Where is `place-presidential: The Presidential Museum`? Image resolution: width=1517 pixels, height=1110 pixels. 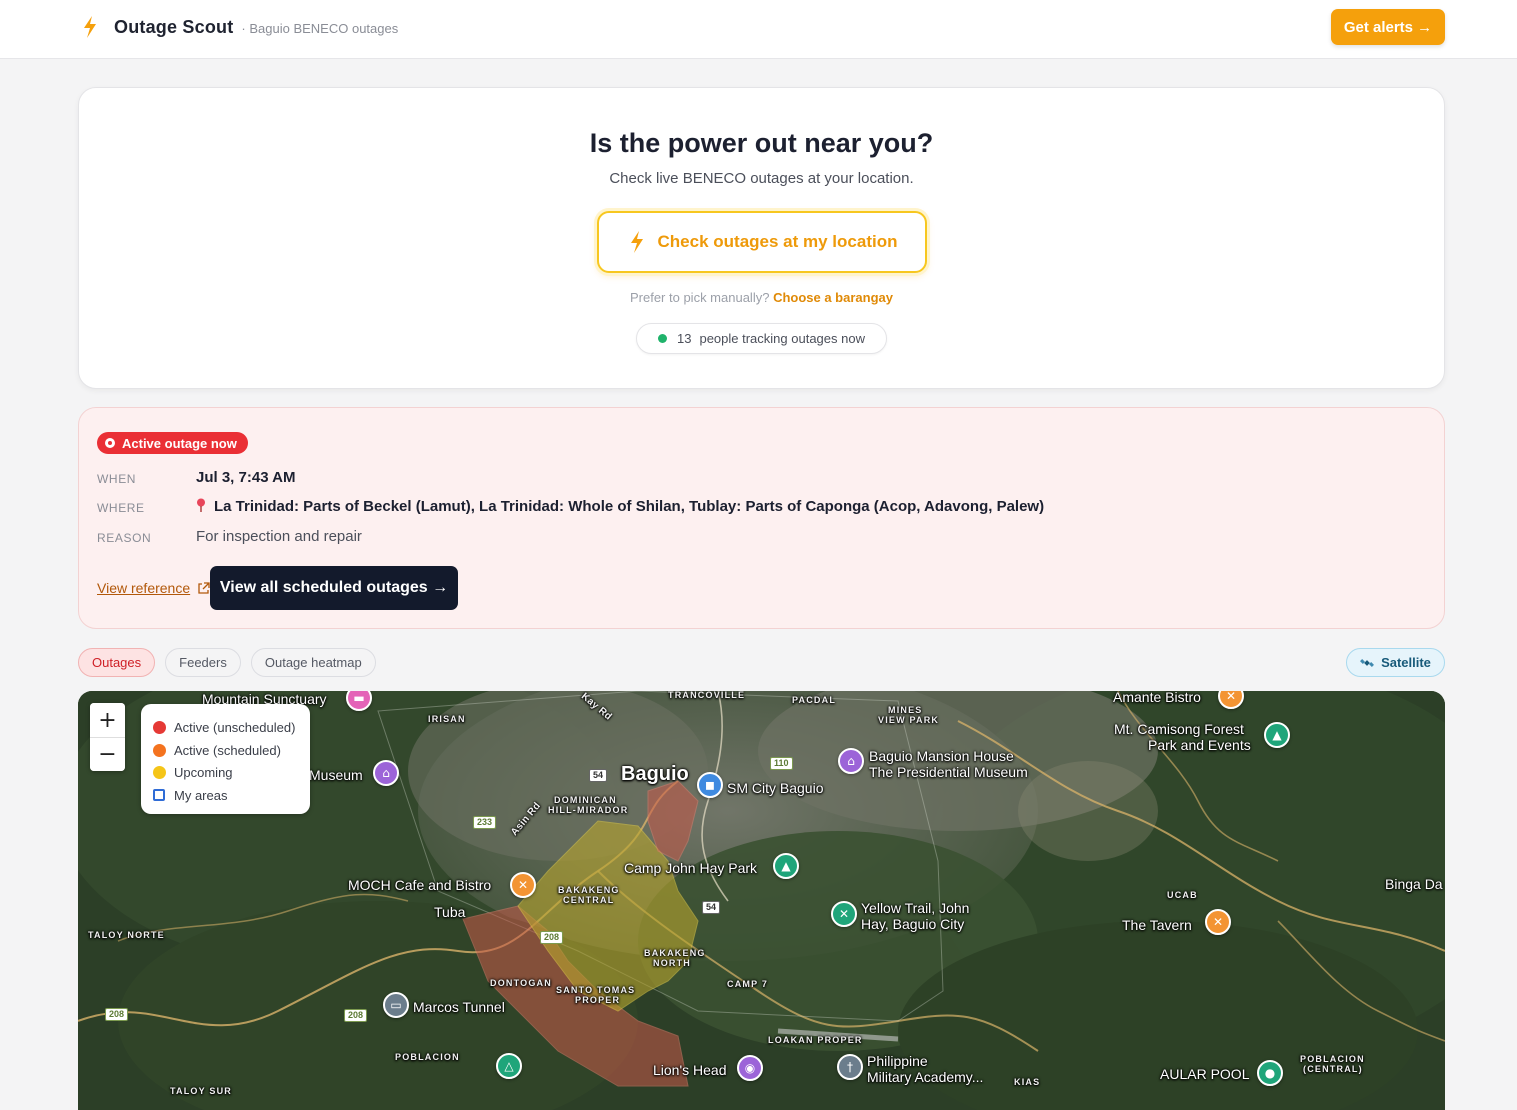 place-presidential: The Presidential Museum is located at coordinates (948, 772).